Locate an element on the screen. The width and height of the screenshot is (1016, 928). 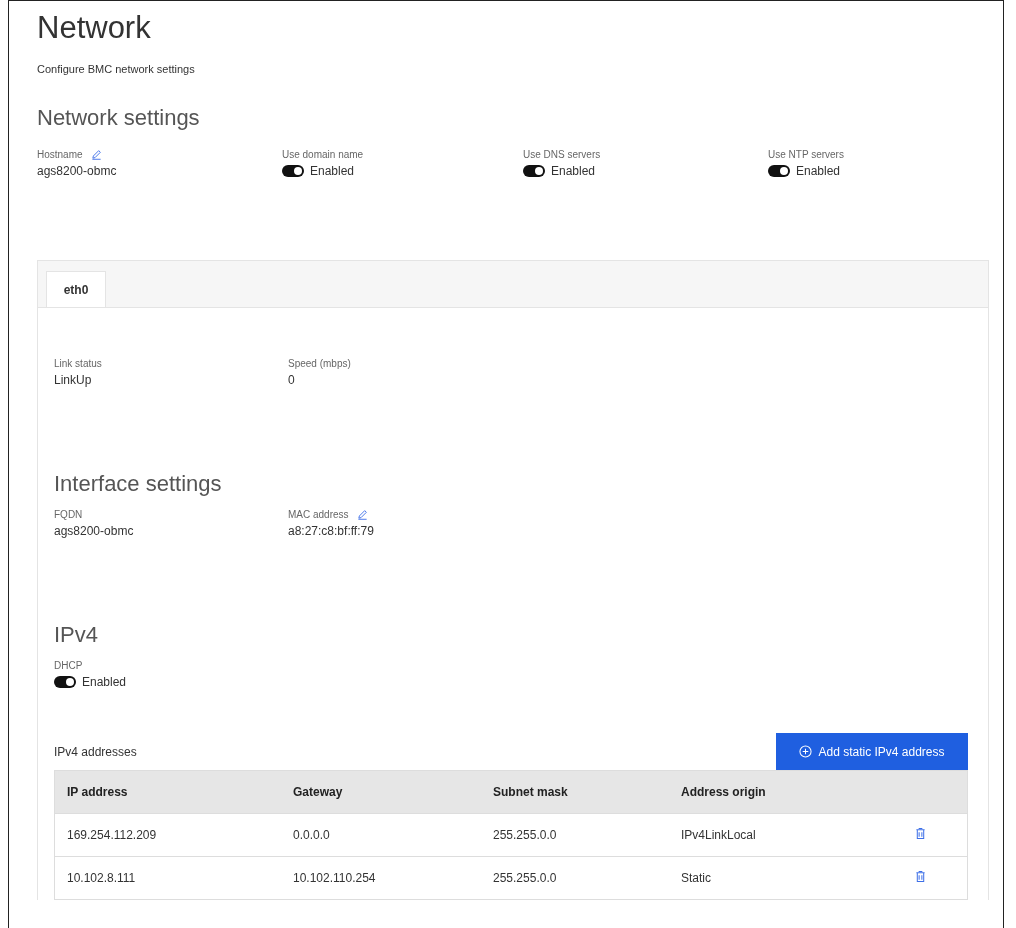
page-subtitle: Configure BMC network settings is located at coordinates (116, 69).